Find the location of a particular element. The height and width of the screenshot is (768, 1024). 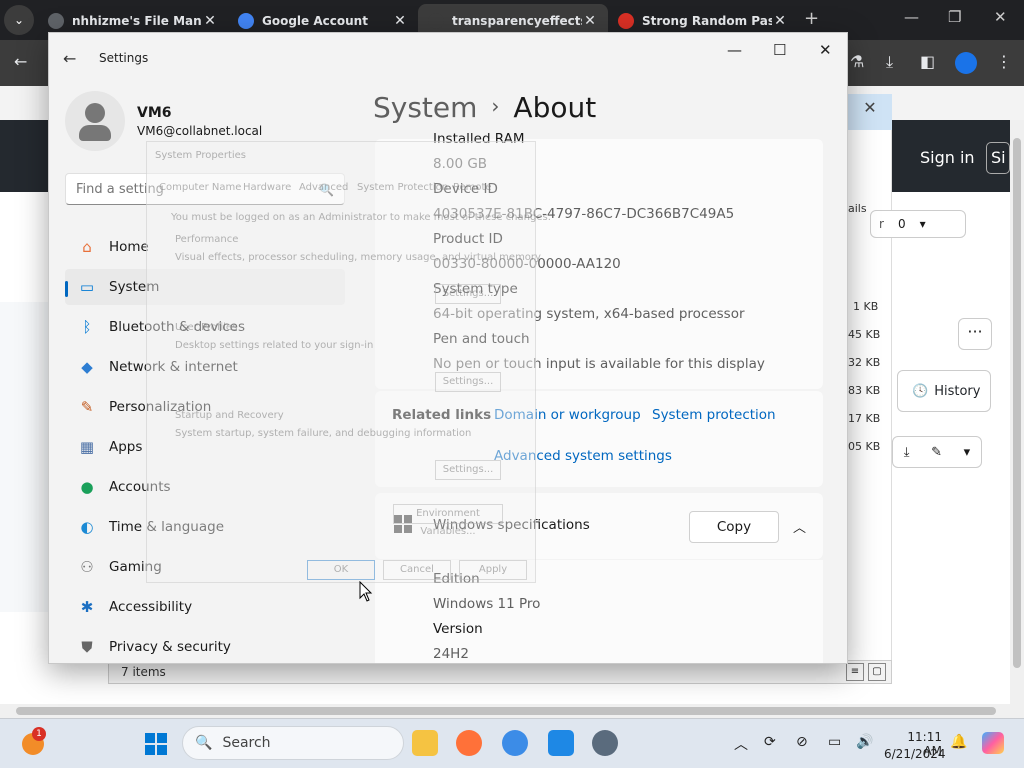

edit-pencil-icon: ✎ is located at coordinates (936, 452).